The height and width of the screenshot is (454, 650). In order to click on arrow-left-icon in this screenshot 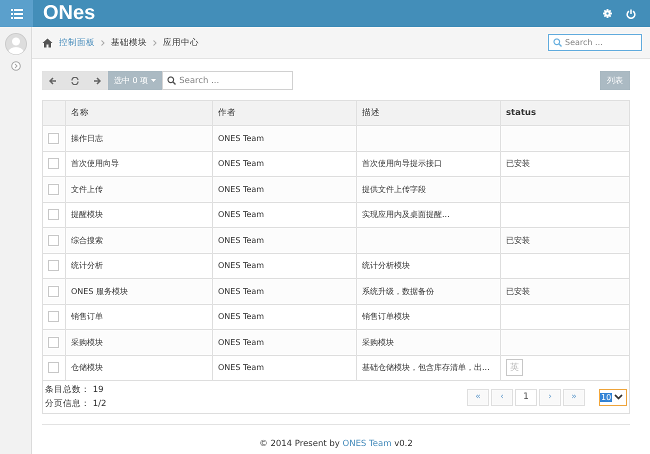, I will do `click(53, 80)`.